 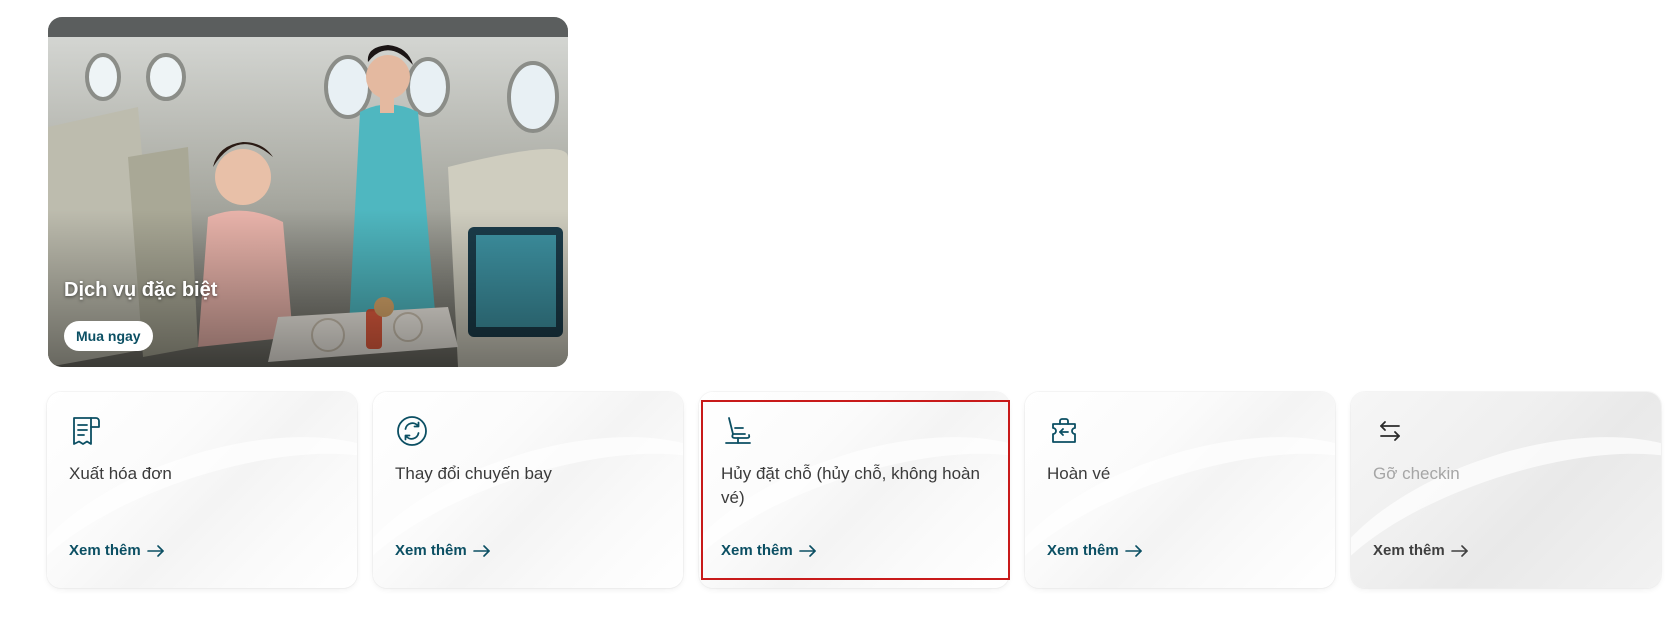 I want to click on card-title: Gỡ checkin, so click(x=1416, y=473).